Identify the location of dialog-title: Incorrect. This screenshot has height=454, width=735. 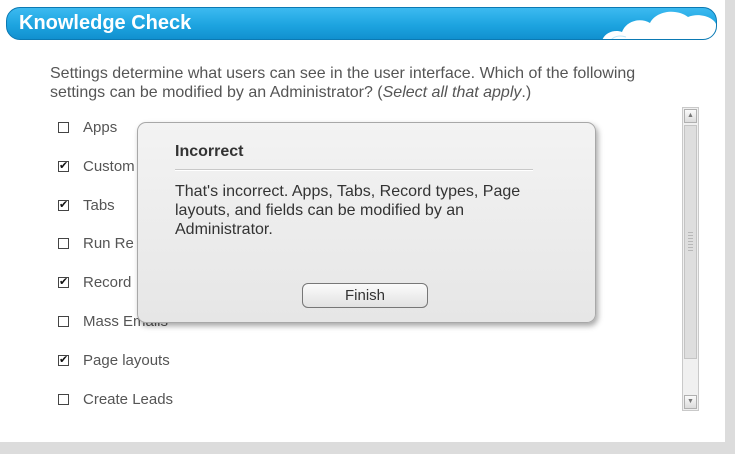
(209, 151).